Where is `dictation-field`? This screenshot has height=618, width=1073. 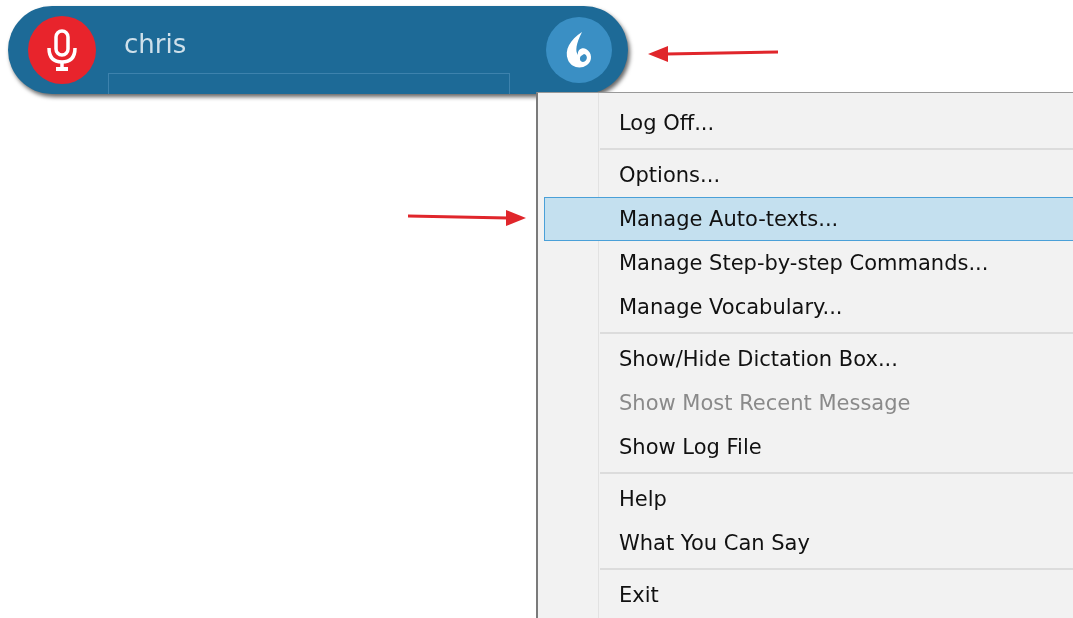
dictation-field is located at coordinates (309, 83).